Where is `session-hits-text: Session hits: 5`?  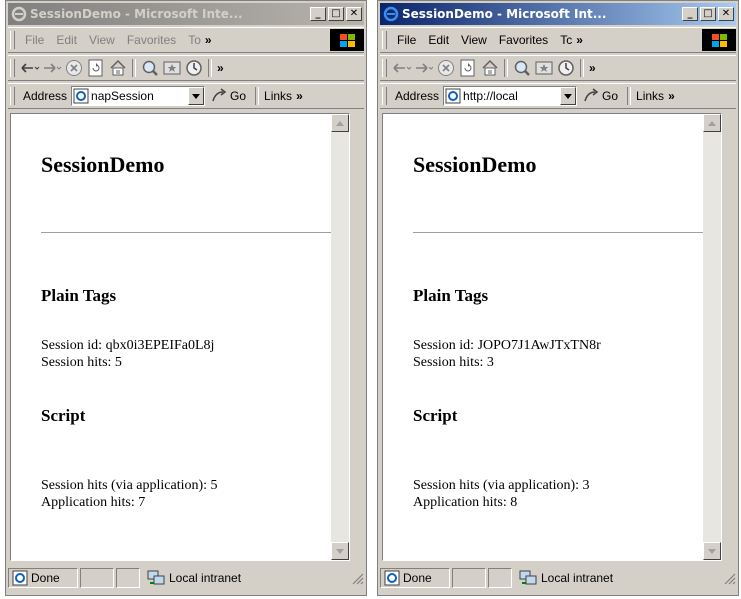
session-hits-text: Session hits: 5 is located at coordinates (81, 362).